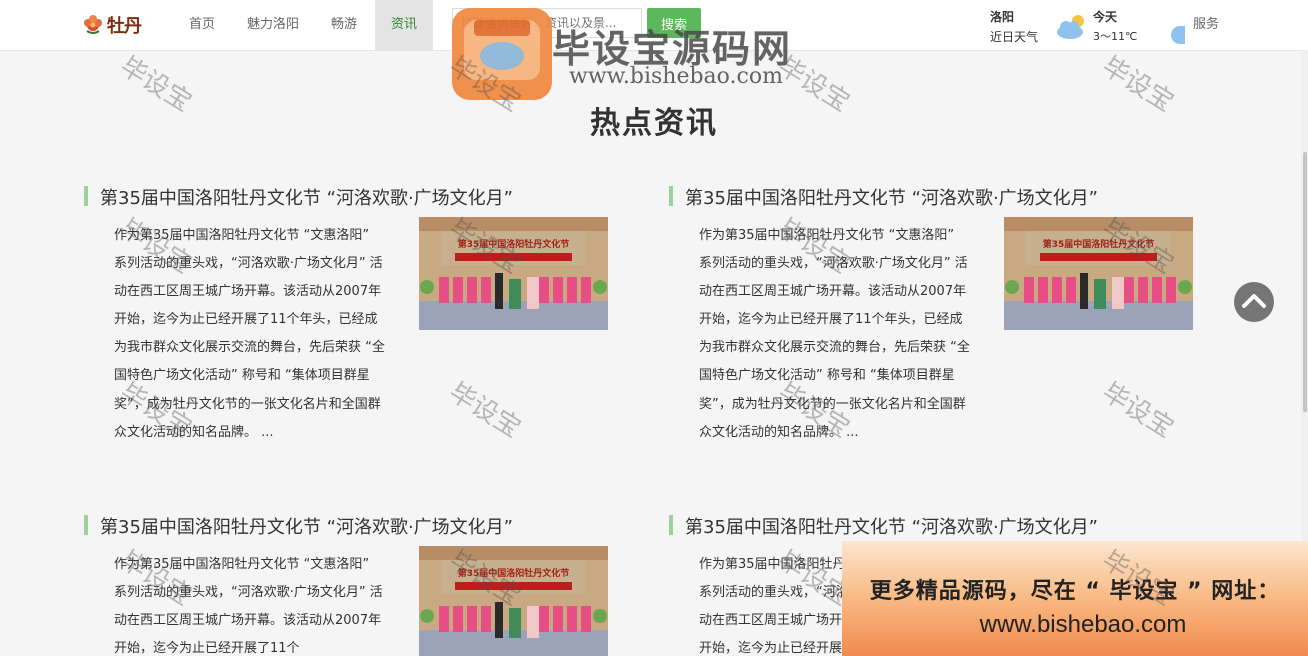 This screenshot has width=1308, height=656. Describe the element at coordinates (1075, 591) in the screenshot. I see `promo-text: 更多精品源码，尽在 “ 毕设宝 ” 网址：` at that location.